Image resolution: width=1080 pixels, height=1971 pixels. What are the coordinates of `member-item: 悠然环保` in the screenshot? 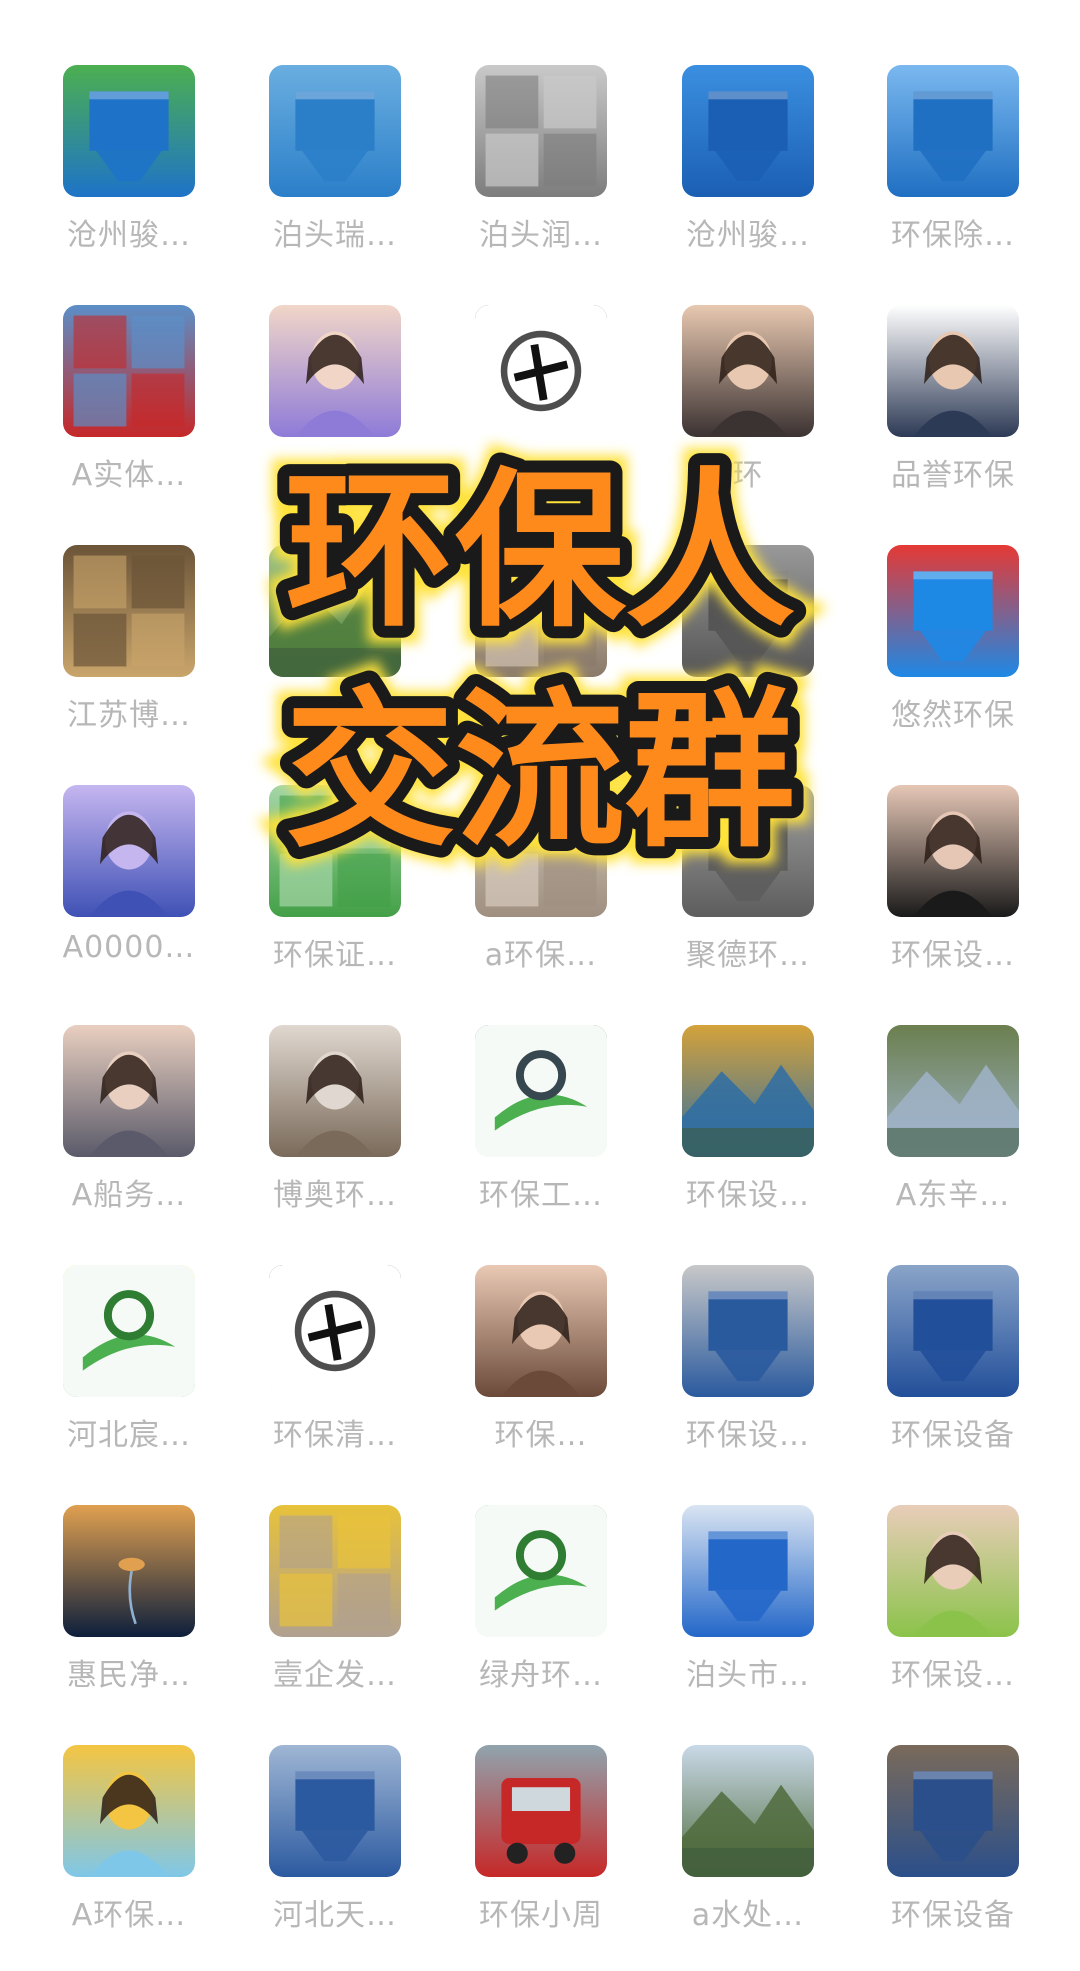 It's located at (953, 645).